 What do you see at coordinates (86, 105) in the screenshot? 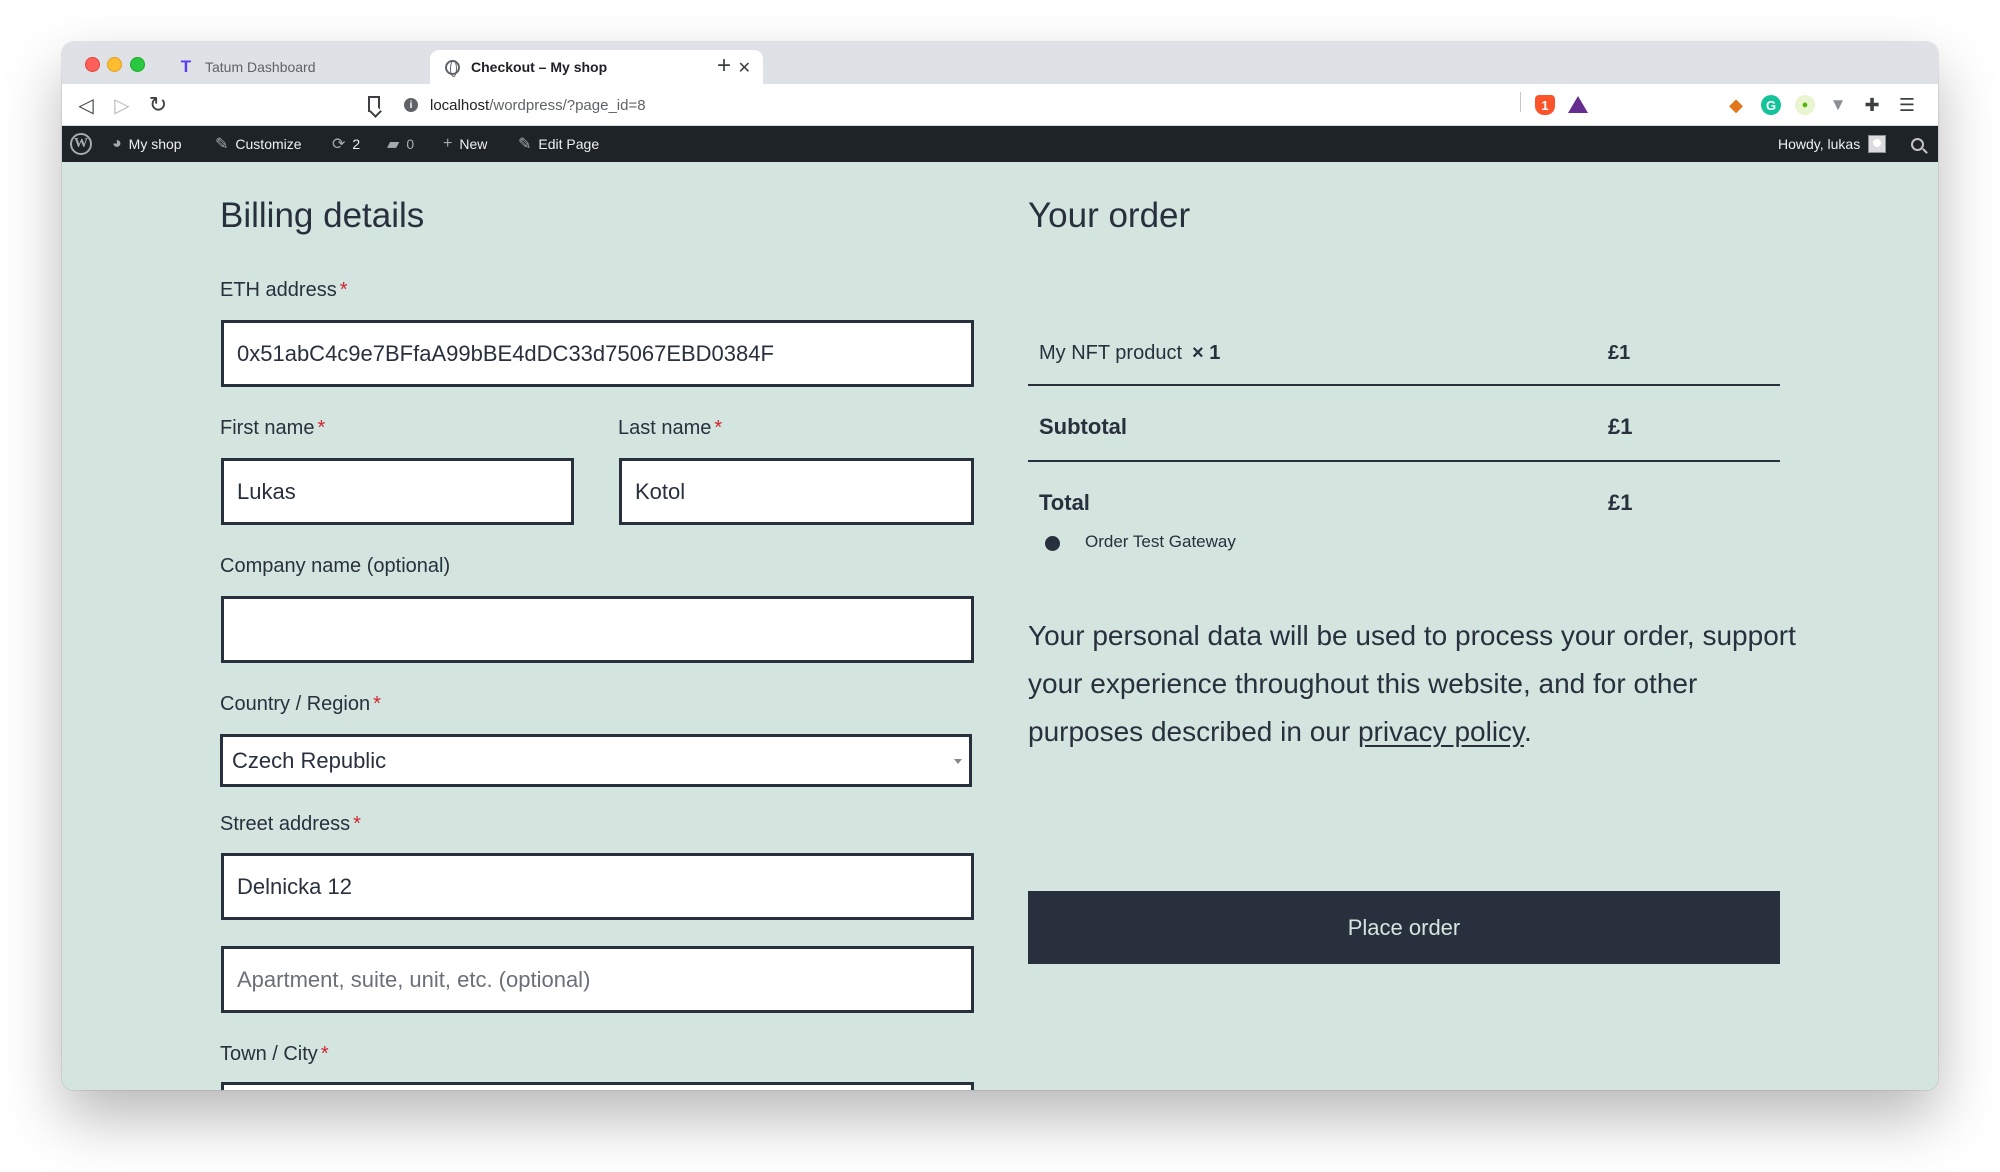
I see `back-button: ◁` at bounding box center [86, 105].